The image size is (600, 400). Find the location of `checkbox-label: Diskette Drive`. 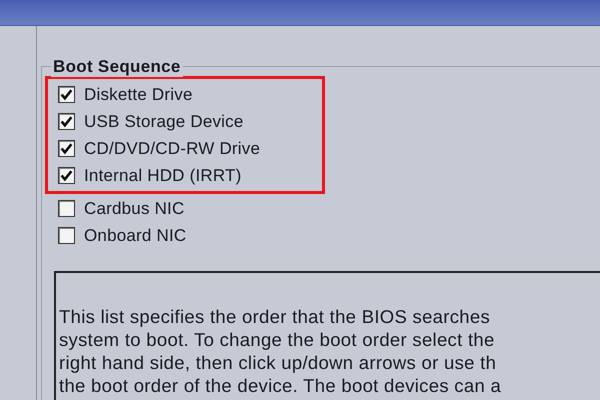

checkbox-label: Diskette Drive is located at coordinates (138, 94).